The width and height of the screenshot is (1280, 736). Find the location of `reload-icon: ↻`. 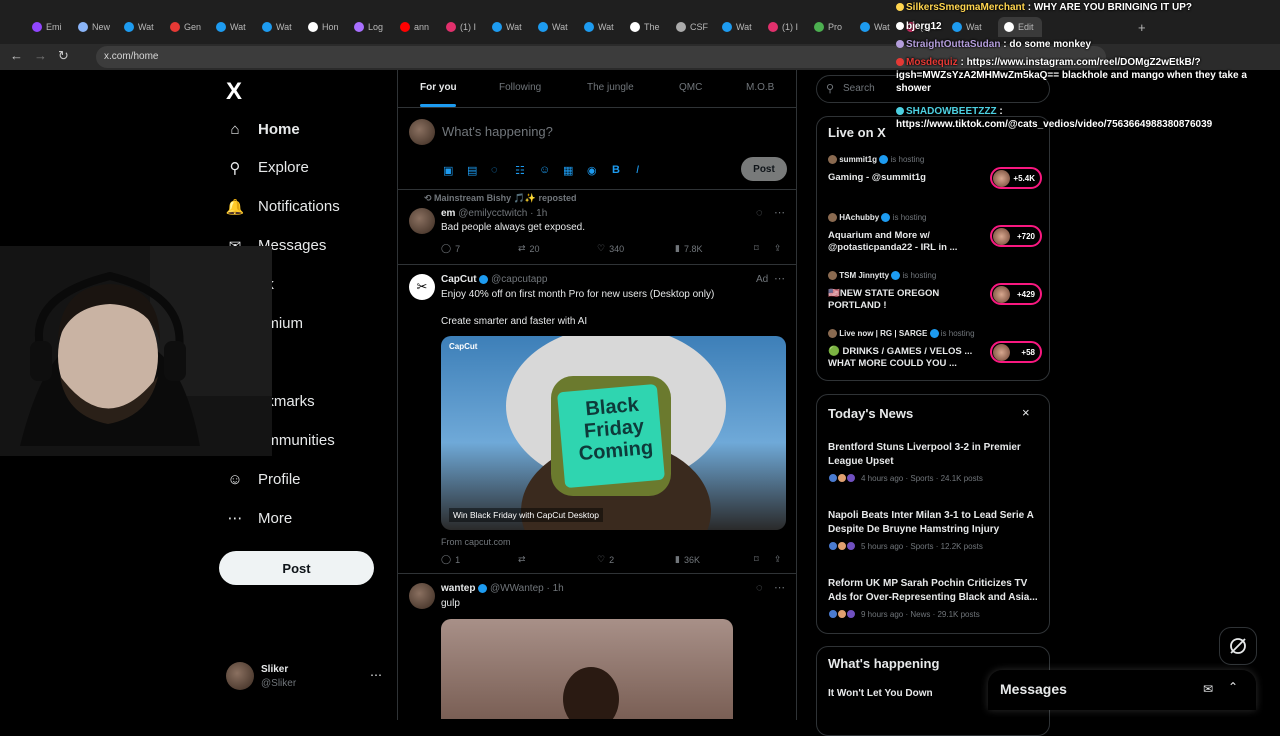

reload-icon: ↻ is located at coordinates (63, 56).